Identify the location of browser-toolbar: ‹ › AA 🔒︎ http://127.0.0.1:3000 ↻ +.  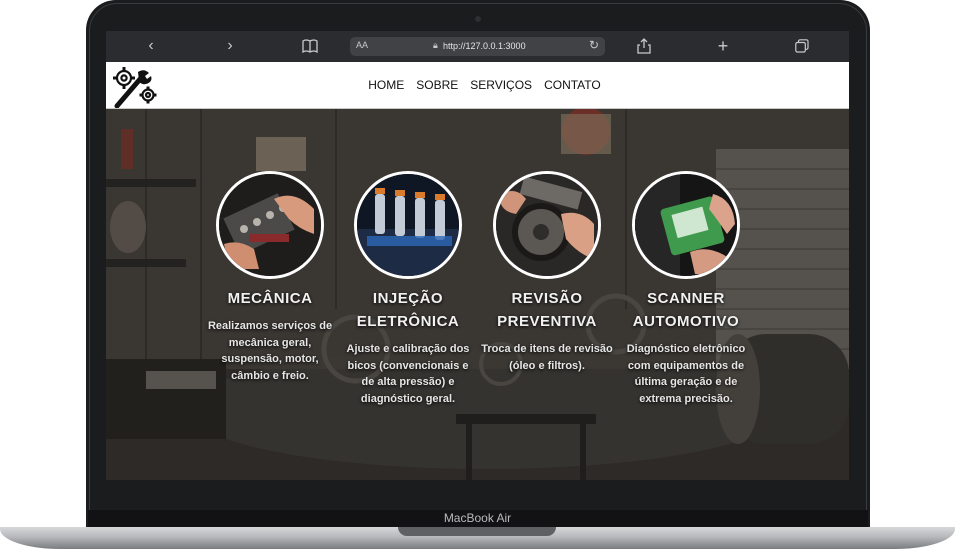
(477, 46).